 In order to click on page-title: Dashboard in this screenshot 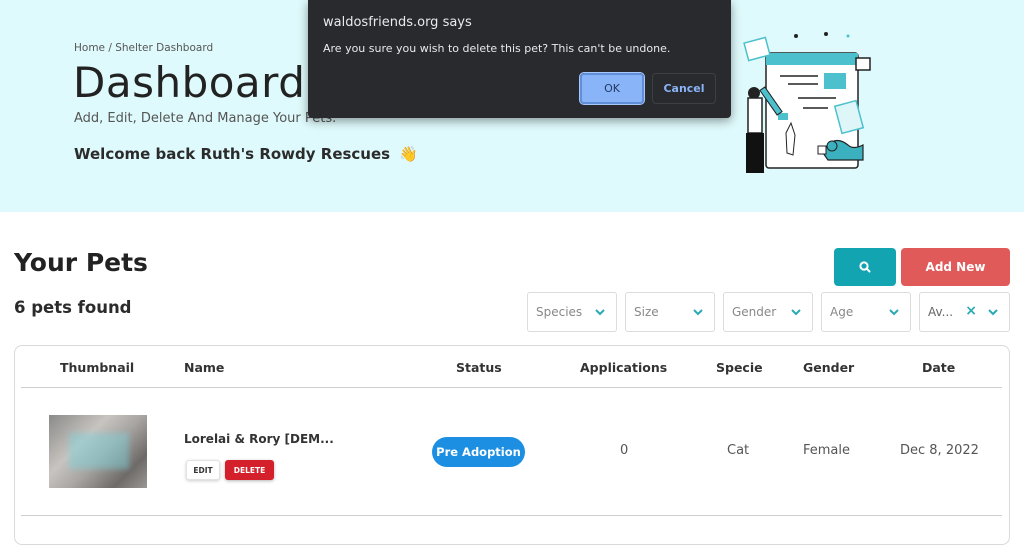, I will do `click(189, 82)`.